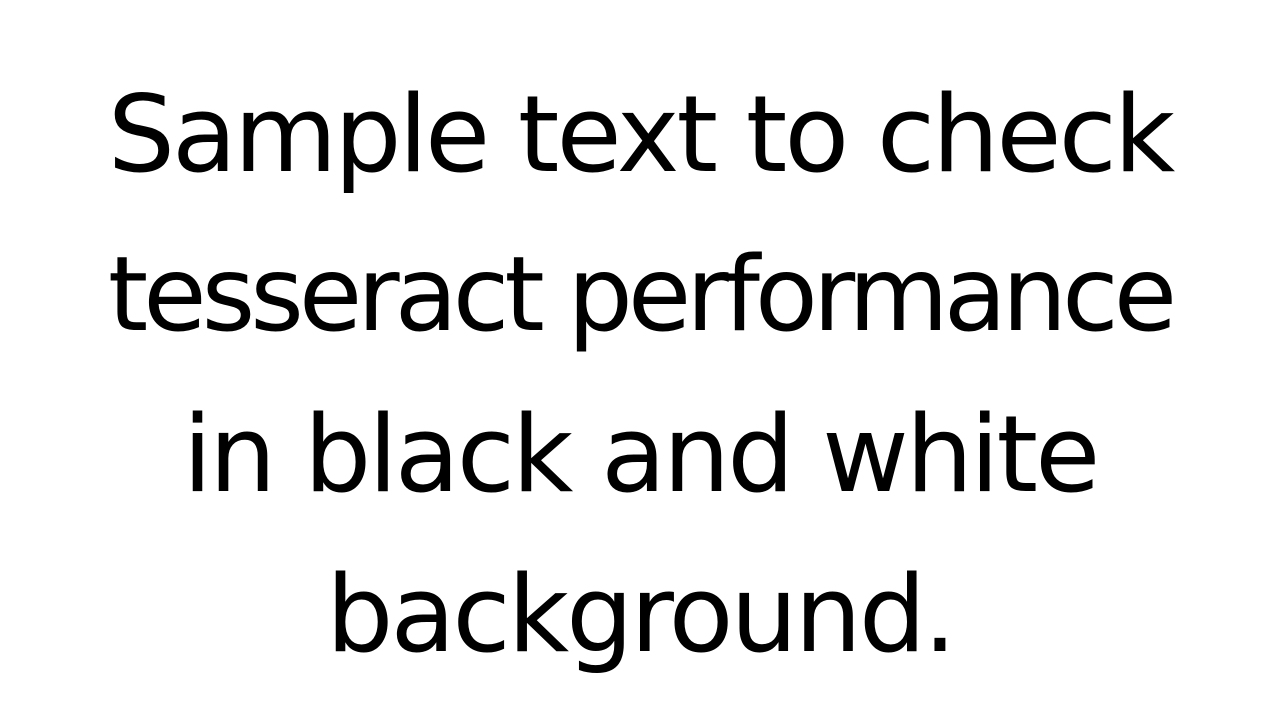  Describe the element at coordinates (642, 295) in the screenshot. I see `text-line-2: tesseract performance` at that location.